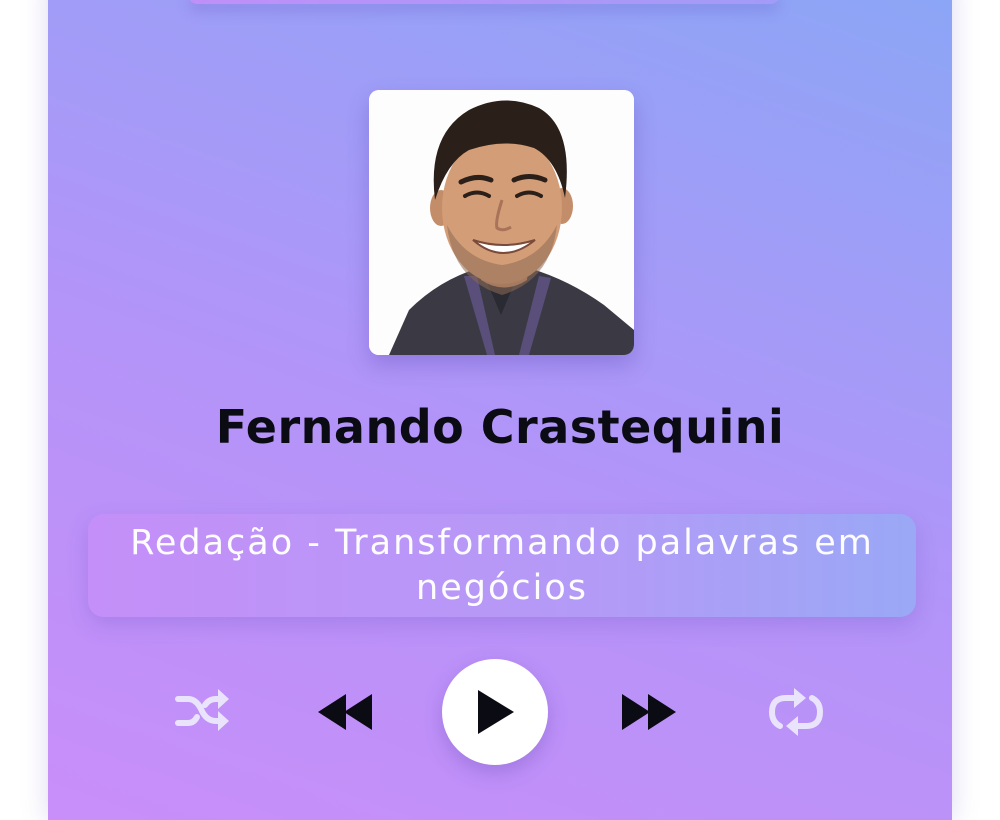 Image resolution: width=1000 pixels, height=820 pixels. I want to click on repeat-icon, so click(796, 712).